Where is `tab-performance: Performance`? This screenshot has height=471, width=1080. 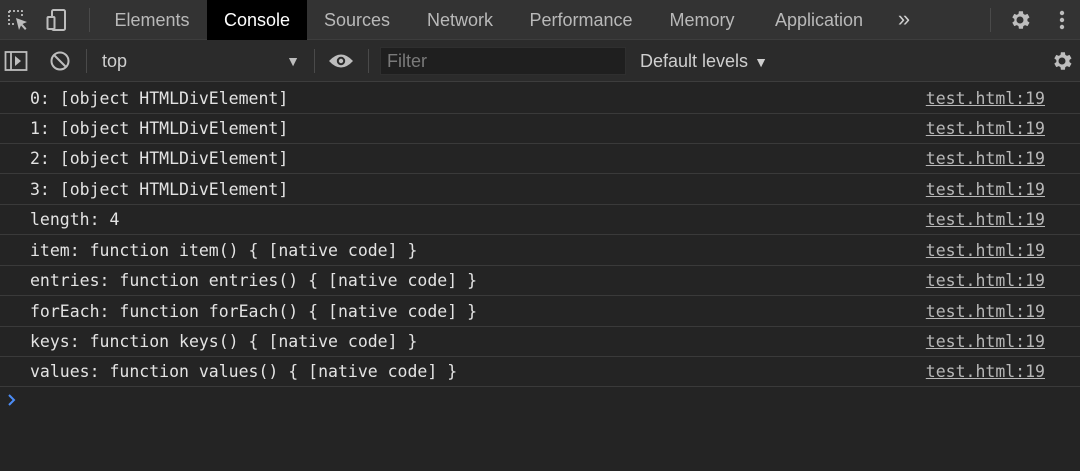
tab-performance: Performance is located at coordinates (581, 20).